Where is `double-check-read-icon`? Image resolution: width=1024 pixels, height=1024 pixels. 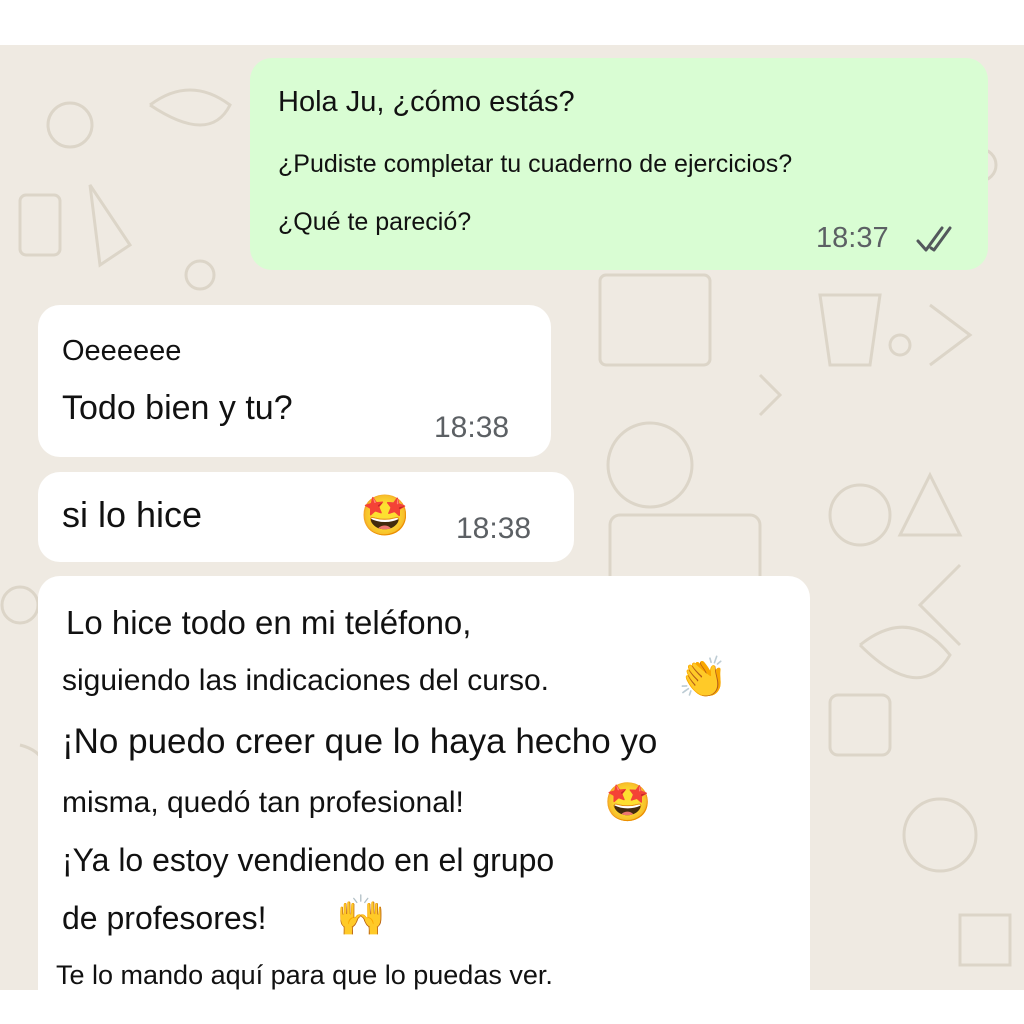 double-check-read-icon is located at coordinates (934, 239).